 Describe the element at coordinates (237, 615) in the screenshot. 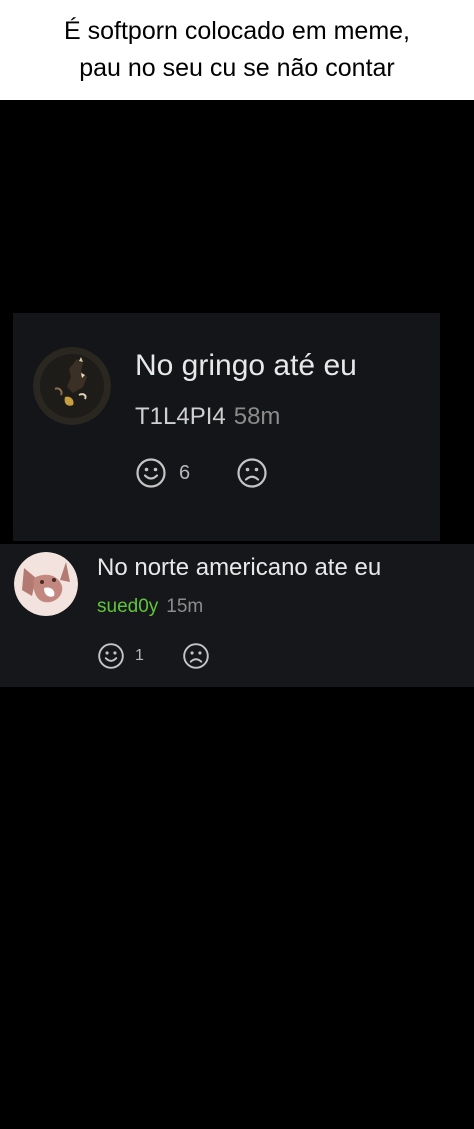

I see `comment-card: No norte americano ate eu sued0y 15m 1` at that location.